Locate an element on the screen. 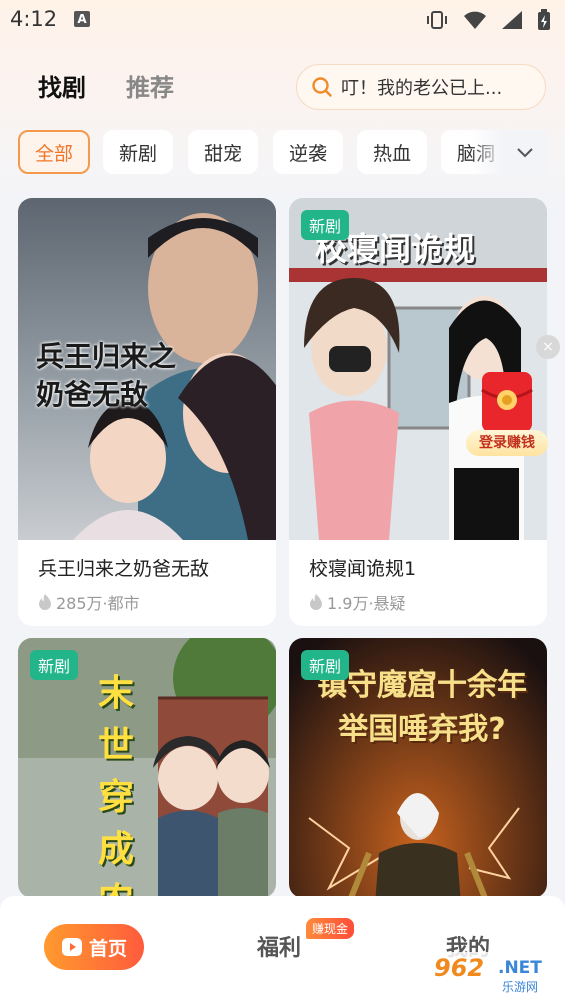 Image resolution: width=565 pixels, height=1004 pixels. card-title: 校寝闻诡规1 is located at coordinates (363, 569).